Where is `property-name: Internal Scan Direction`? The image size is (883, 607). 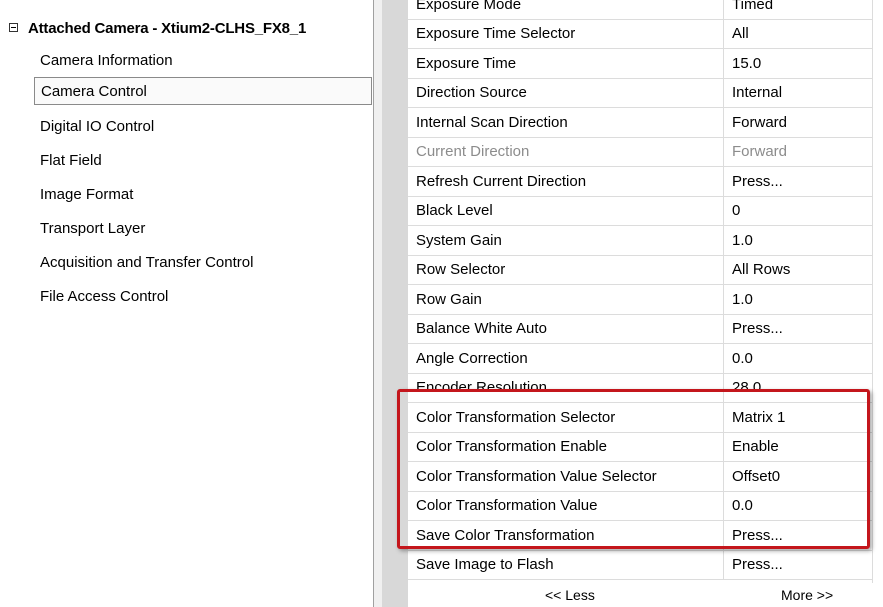
property-name: Internal Scan Direction is located at coordinates (566, 122).